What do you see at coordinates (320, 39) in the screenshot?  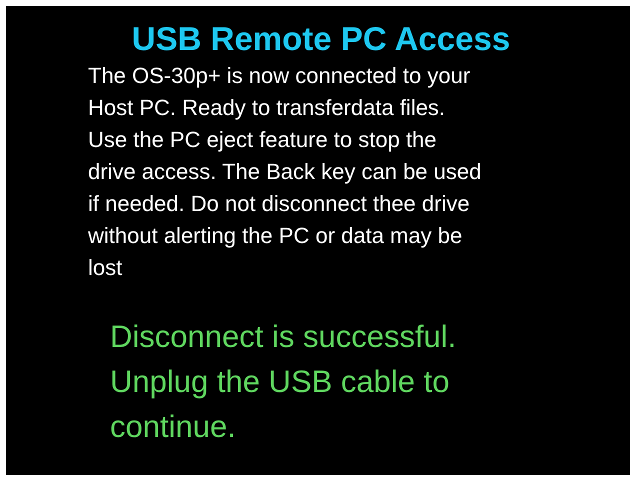 I see `screen-title: USB Remote PC Access` at bounding box center [320, 39].